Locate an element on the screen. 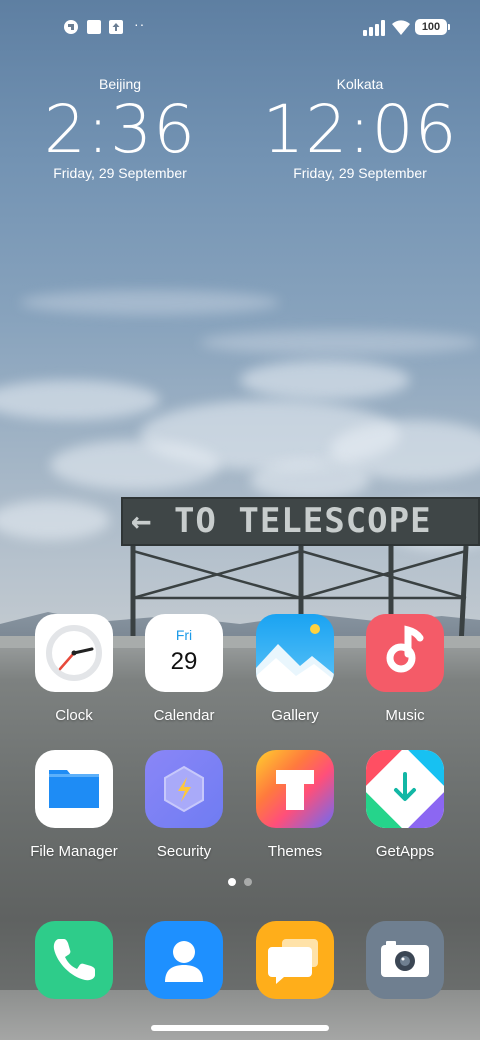 This screenshot has width=480, height=1040. signal-bars-icon is located at coordinates (374, 28).